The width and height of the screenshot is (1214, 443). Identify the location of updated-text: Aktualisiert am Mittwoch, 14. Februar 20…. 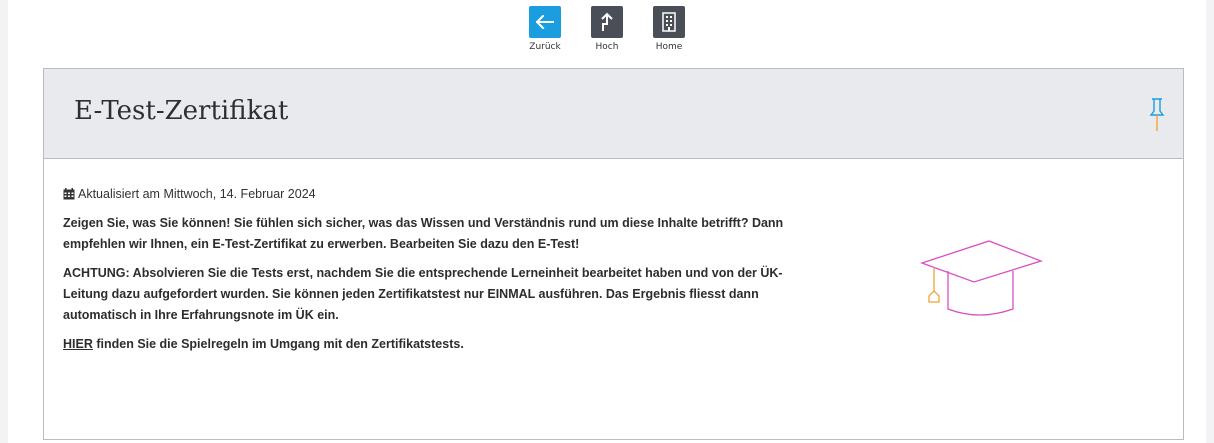
(197, 194).